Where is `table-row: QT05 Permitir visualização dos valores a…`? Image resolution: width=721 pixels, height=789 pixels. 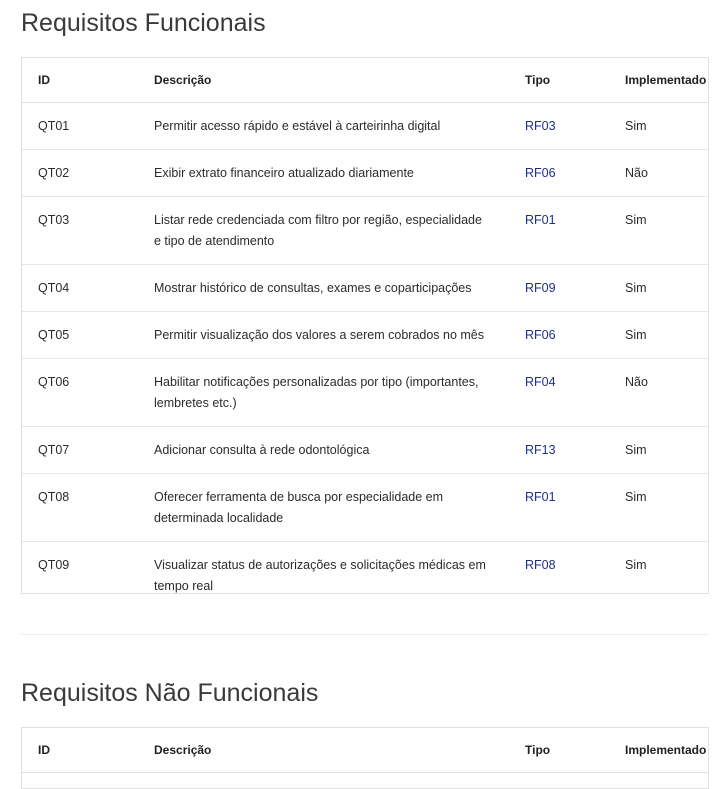
table-row: QT05 Permitir visualização dos valores a… is located at coordinates (365, 335).